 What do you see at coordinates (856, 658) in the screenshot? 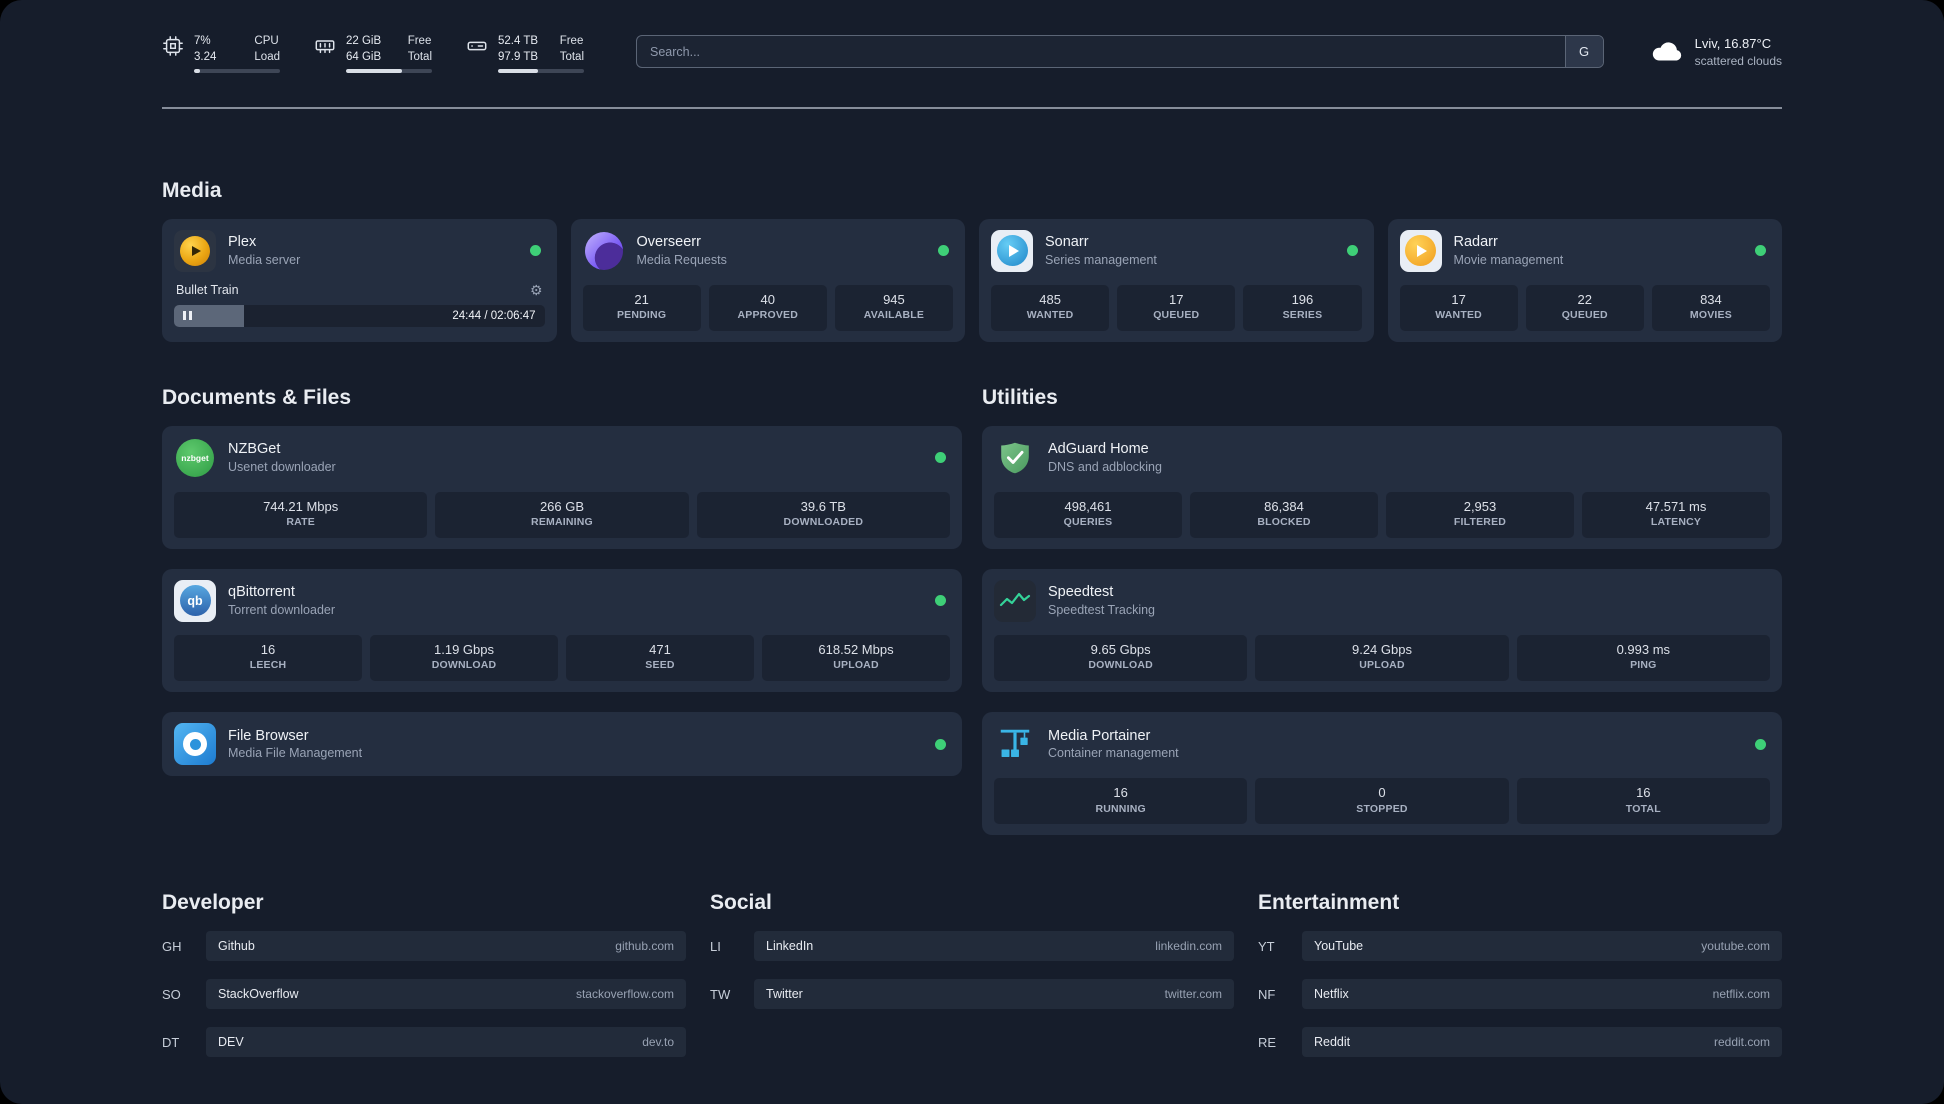
I see `stat: 618.52 Mbps UPLOAD` at bounding box center [856, 658].